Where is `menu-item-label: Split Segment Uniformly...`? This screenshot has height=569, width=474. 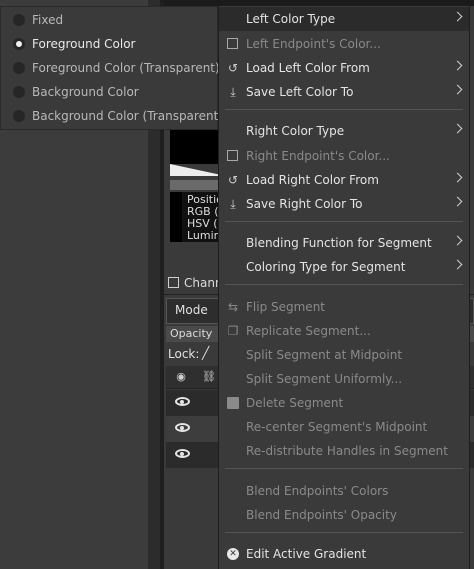
menu-item-label: Split Segment Uniformly... is located at coordinates (324, 379).